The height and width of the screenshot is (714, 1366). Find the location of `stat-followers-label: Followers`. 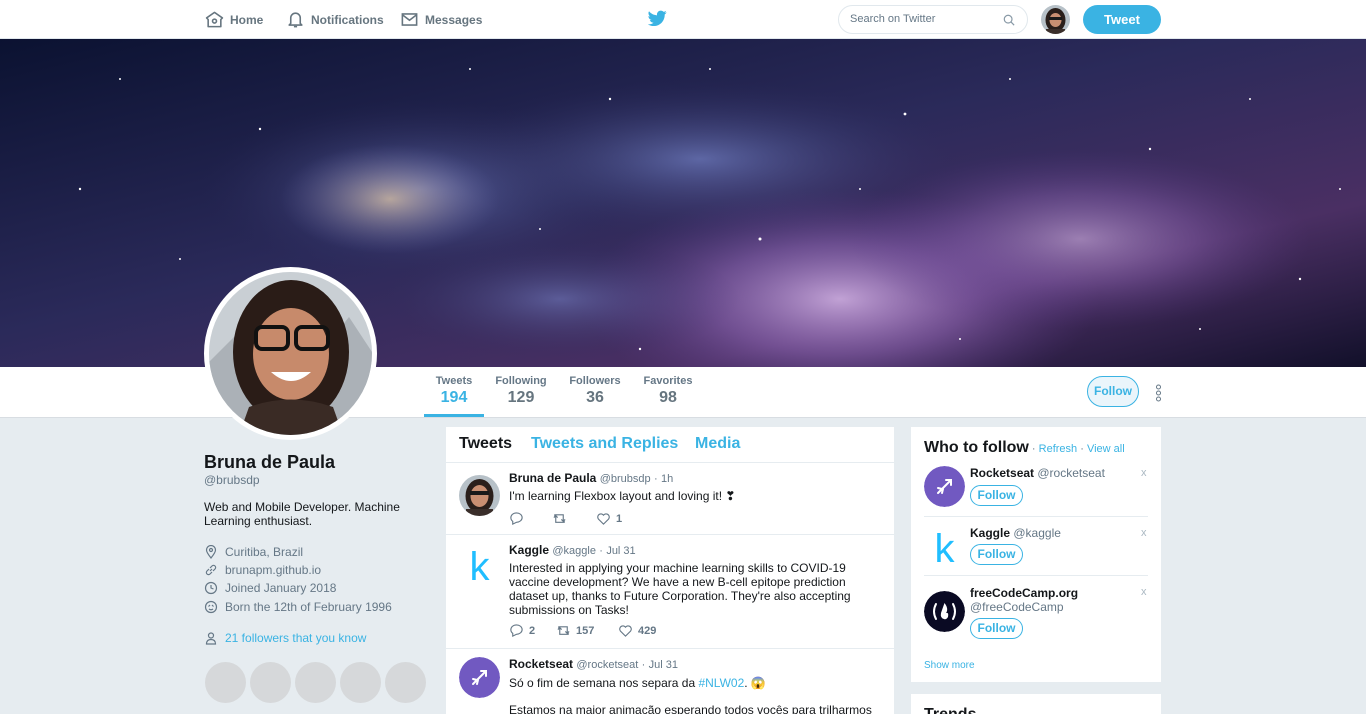

stat-followers-label: Followers is located at coordinates (595, 381).